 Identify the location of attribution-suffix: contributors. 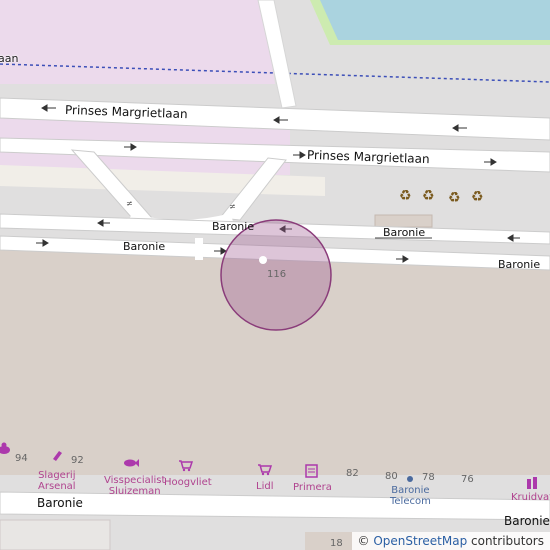
(507, 541).